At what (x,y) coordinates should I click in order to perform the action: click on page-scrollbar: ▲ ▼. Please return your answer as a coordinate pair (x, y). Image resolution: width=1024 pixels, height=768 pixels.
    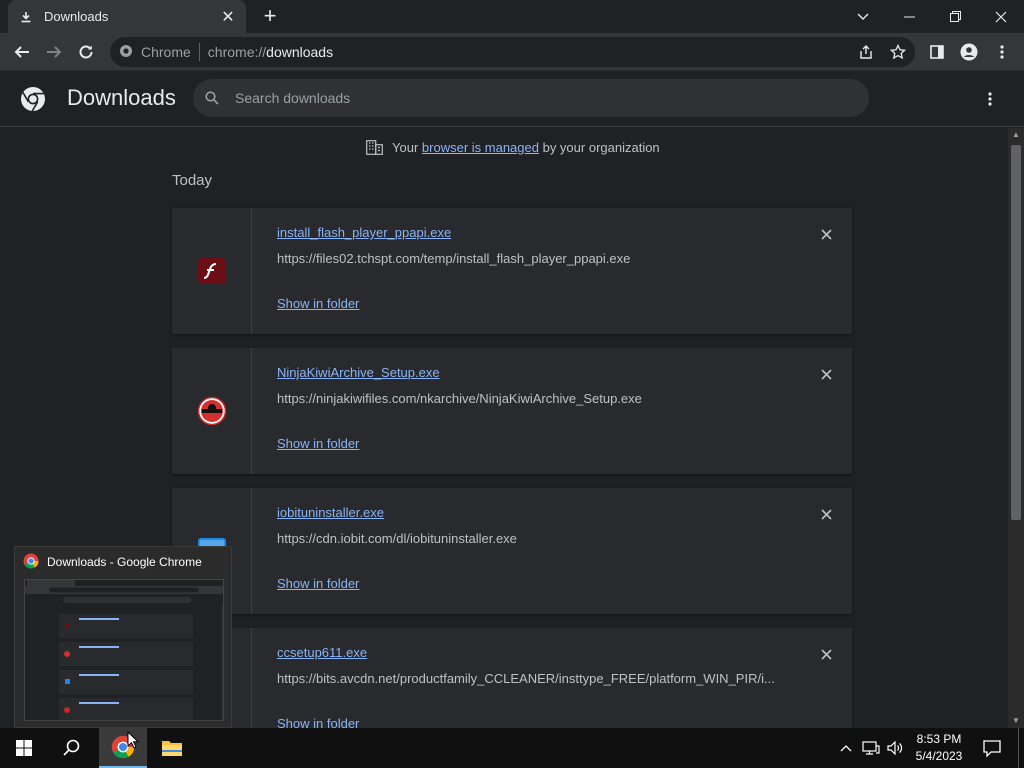
    Looking at the image, I should click on (1016, 428).